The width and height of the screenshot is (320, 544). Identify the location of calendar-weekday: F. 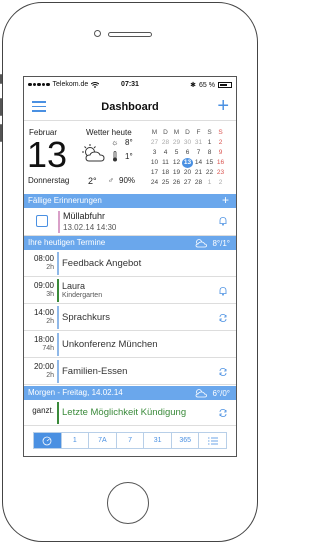
(198, 132).